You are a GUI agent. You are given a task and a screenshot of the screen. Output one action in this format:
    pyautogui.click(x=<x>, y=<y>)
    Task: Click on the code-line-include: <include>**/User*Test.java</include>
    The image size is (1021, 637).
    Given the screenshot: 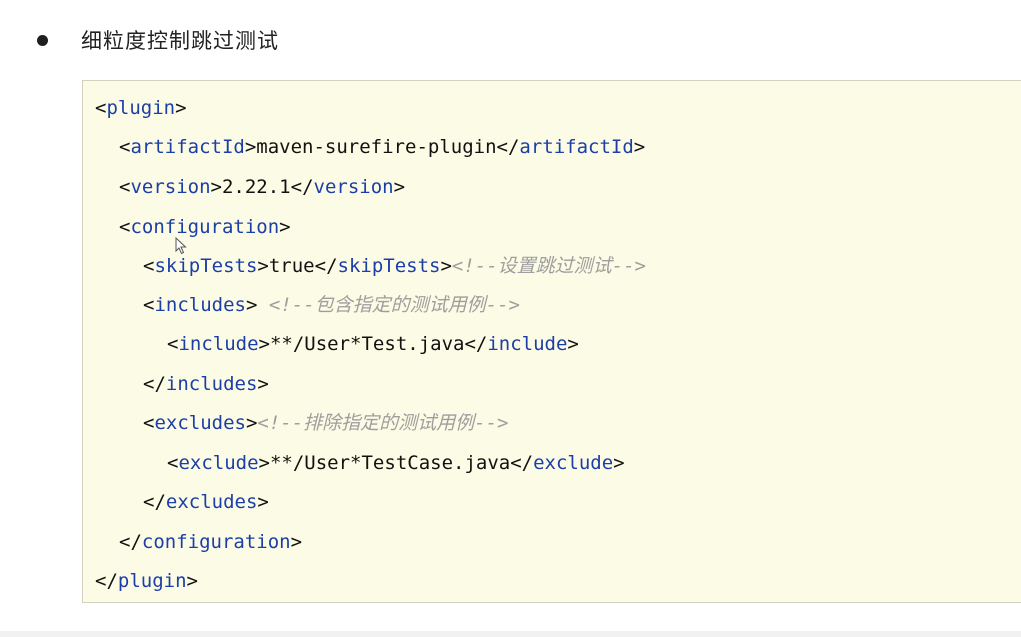 What is the action you would take?
    pyautogui.click(x=373, y=344)
    